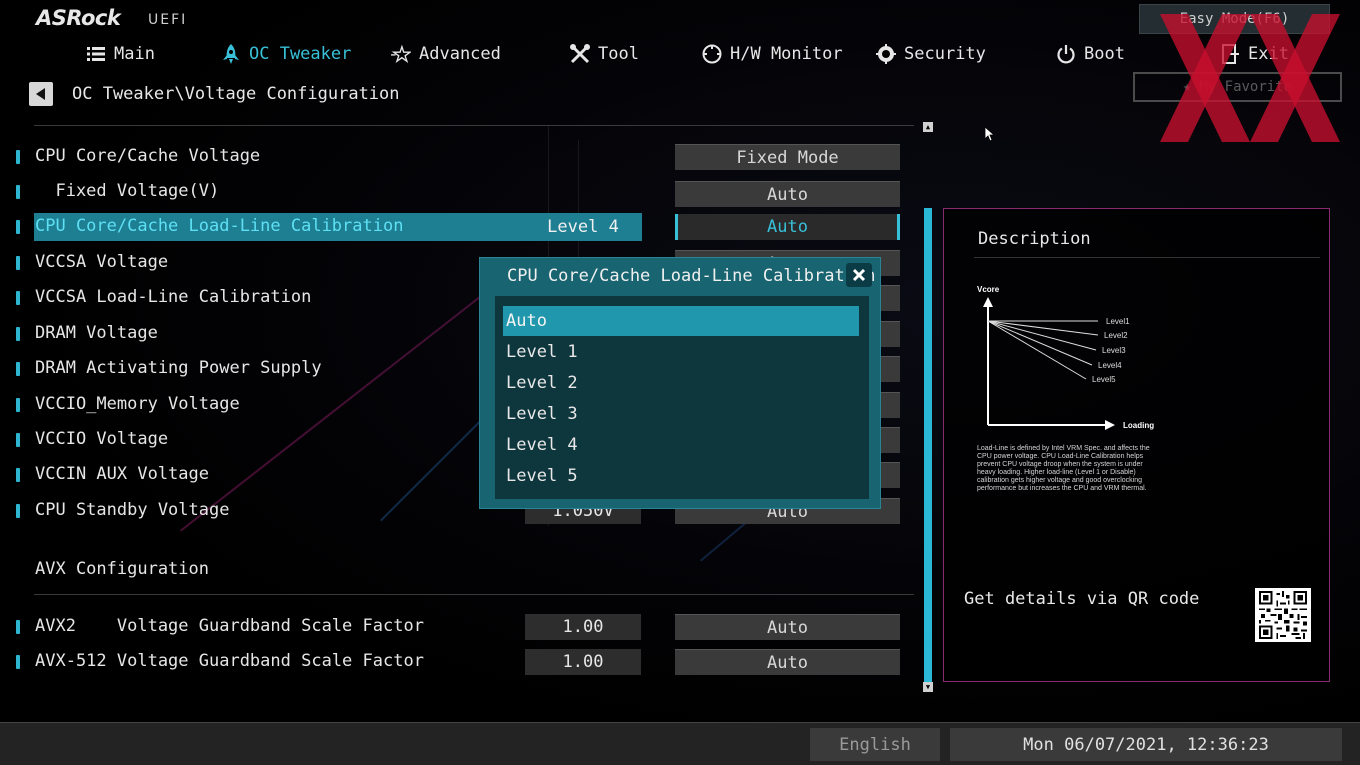 This screenshot has width=1360, height=765. Describe the element at coordinates (137, 404) in the screenshot. I see `setting-label: VCCIO_Memory Voltage` at that location.